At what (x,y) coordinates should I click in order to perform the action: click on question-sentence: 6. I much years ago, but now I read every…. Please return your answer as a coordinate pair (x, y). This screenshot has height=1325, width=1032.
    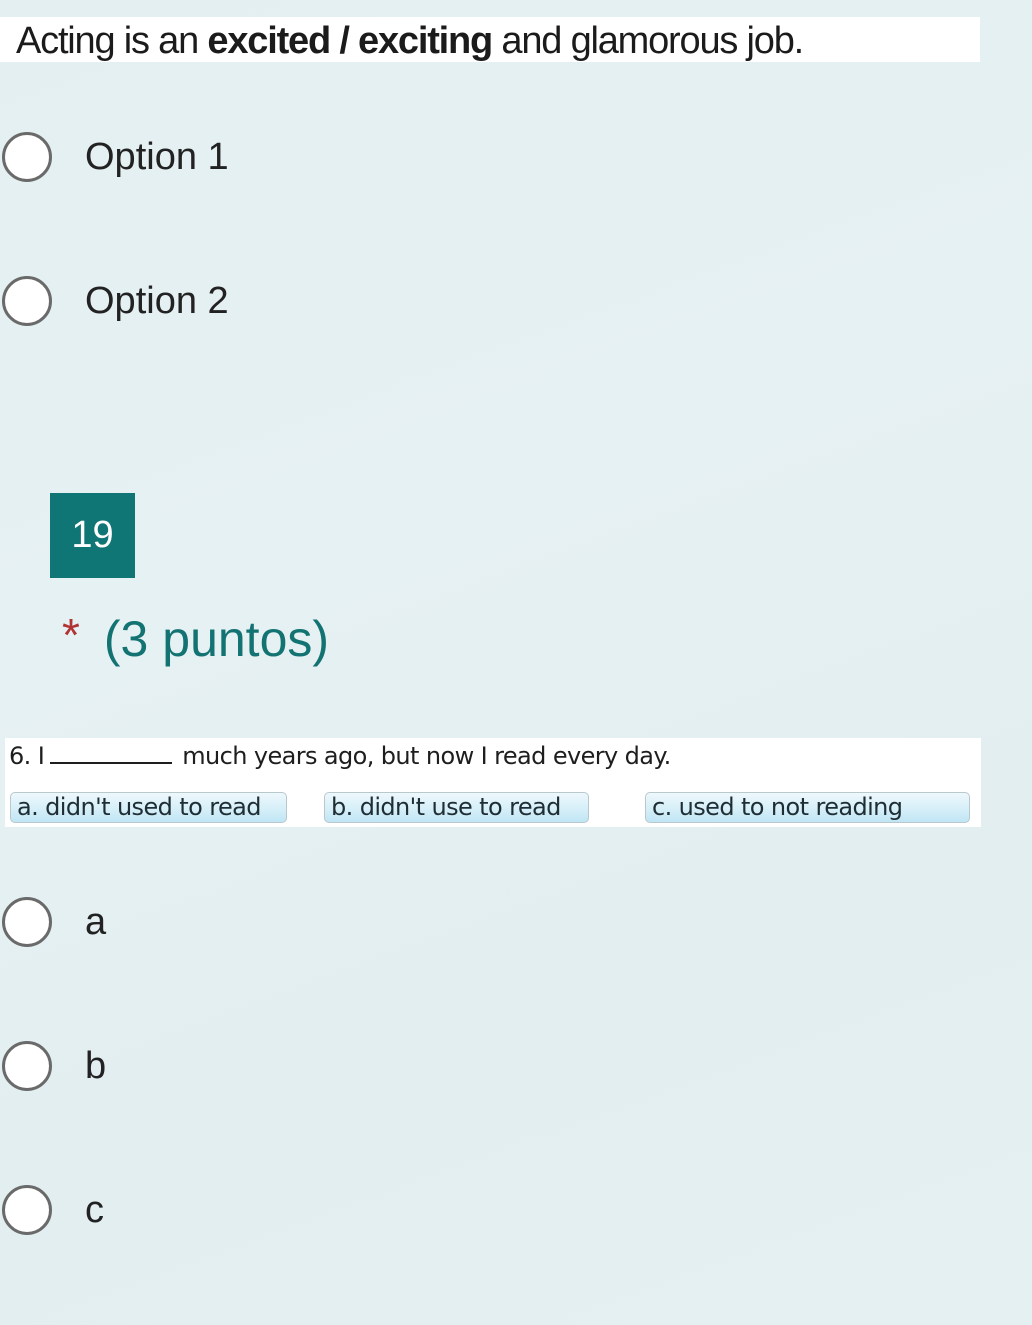
    Looking at the image, I should click on (340, 756).